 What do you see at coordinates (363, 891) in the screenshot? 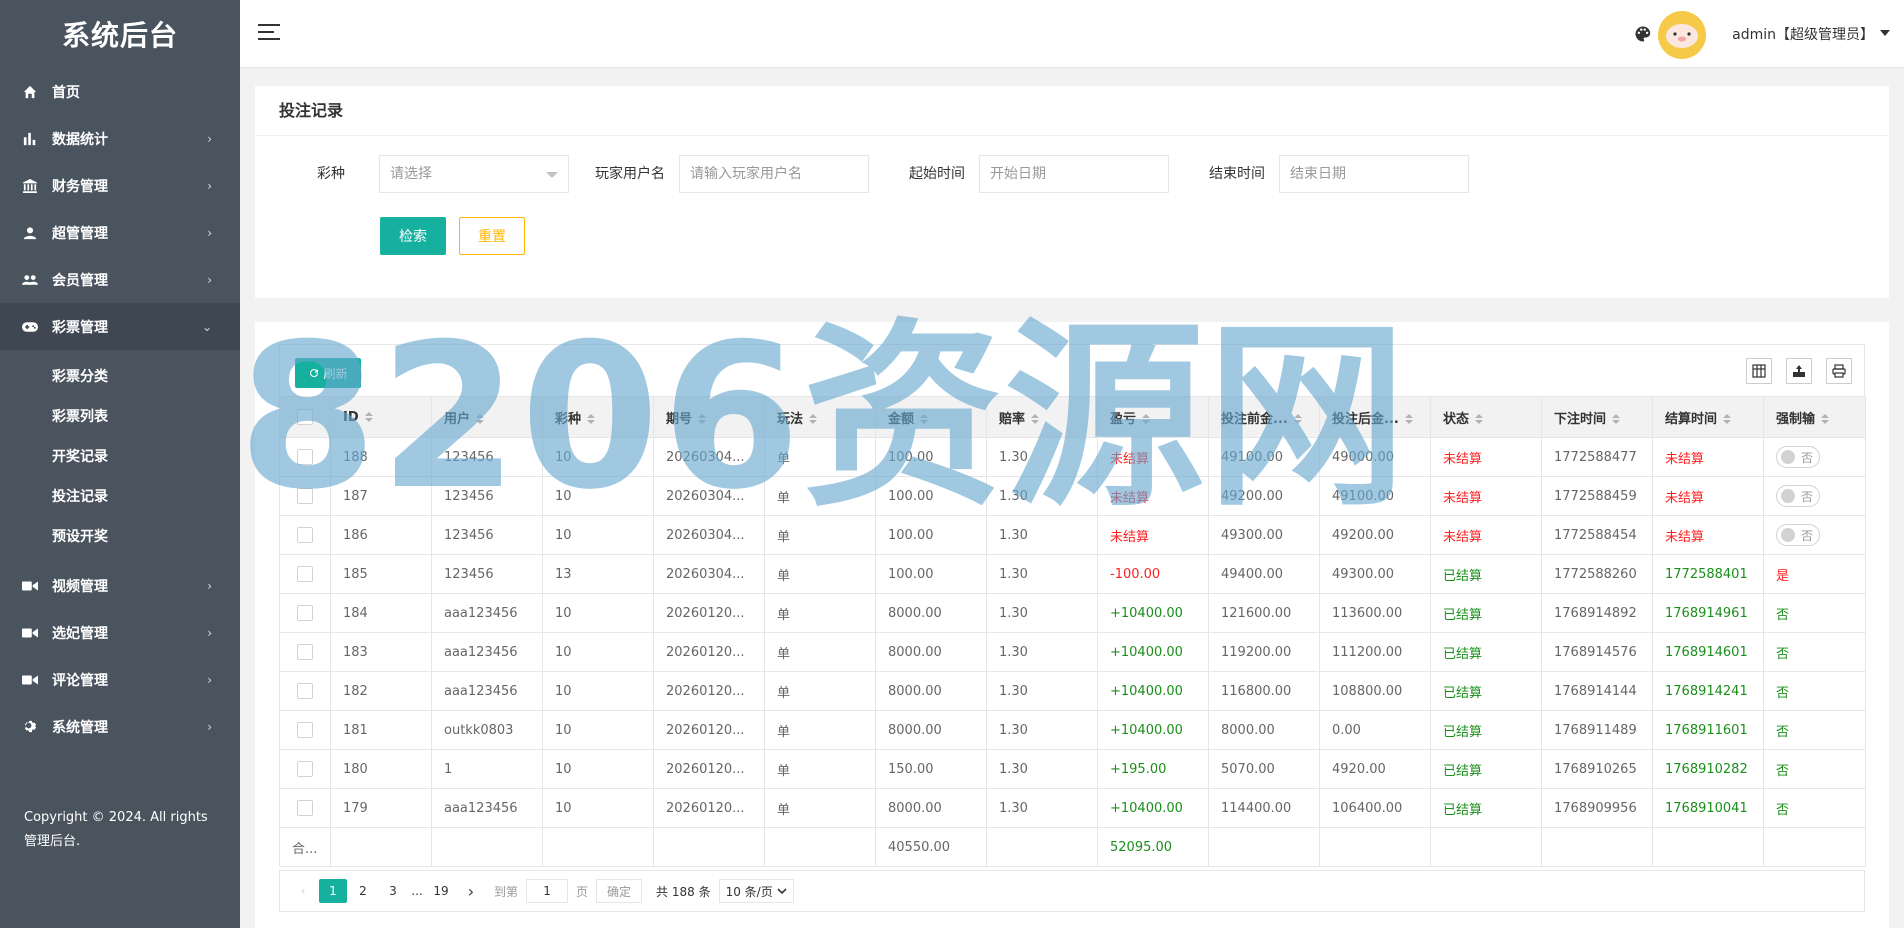
I see `page-number: 2` at bounding box center [363, 891].